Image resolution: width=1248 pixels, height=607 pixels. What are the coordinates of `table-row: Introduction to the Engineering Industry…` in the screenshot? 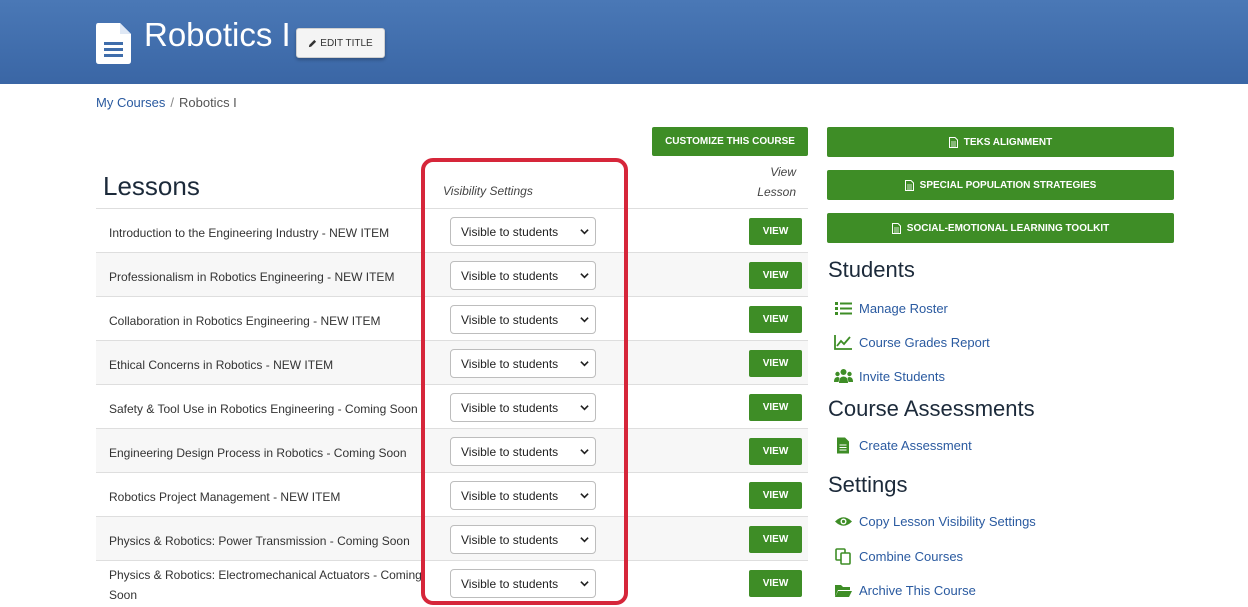 It's located at (452, 230).